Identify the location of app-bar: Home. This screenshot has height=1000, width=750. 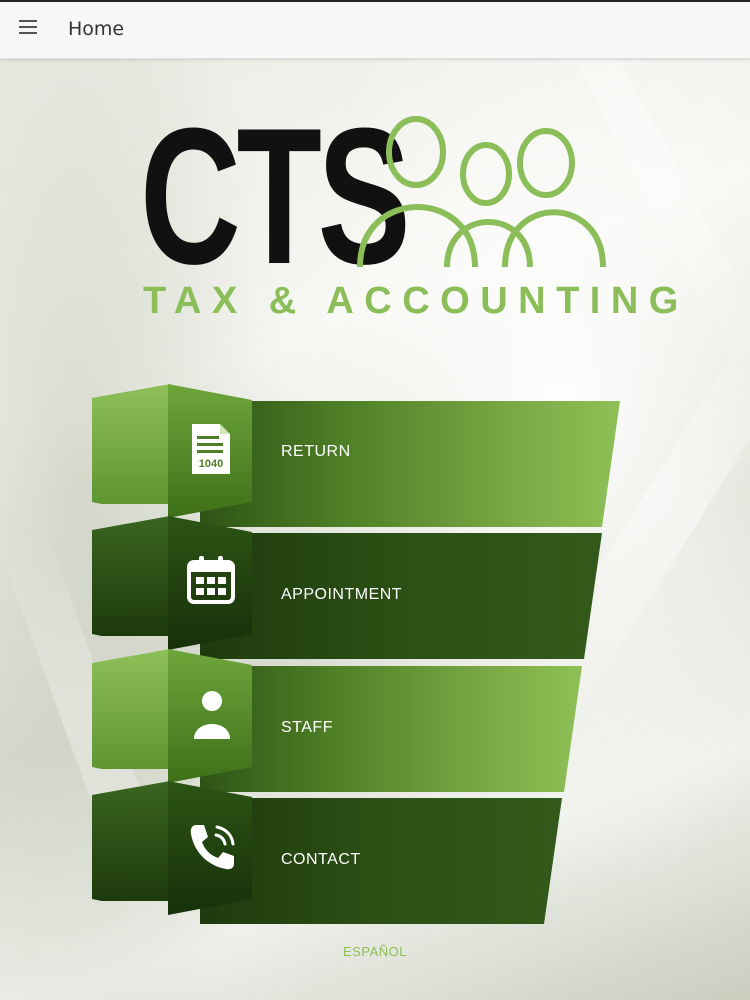
(375, 29).